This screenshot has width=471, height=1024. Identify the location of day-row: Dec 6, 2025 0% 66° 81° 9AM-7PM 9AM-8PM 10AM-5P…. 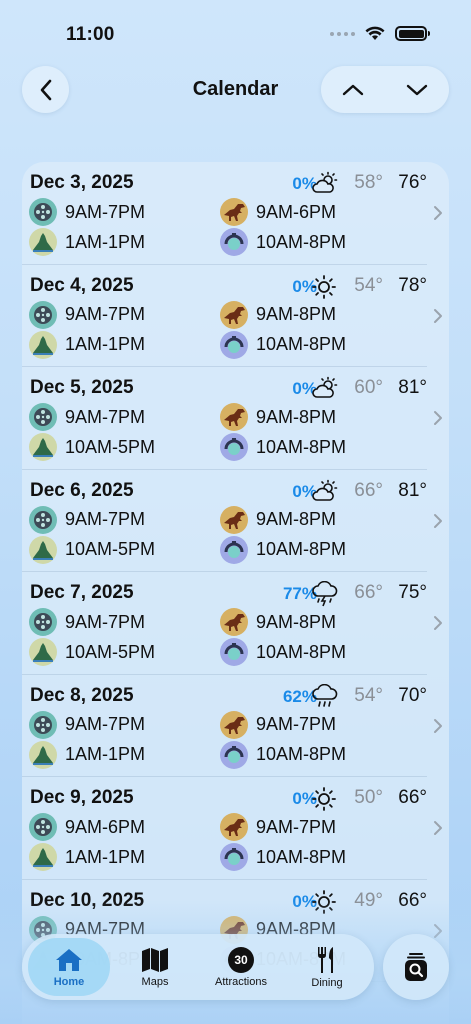
(232, 521).